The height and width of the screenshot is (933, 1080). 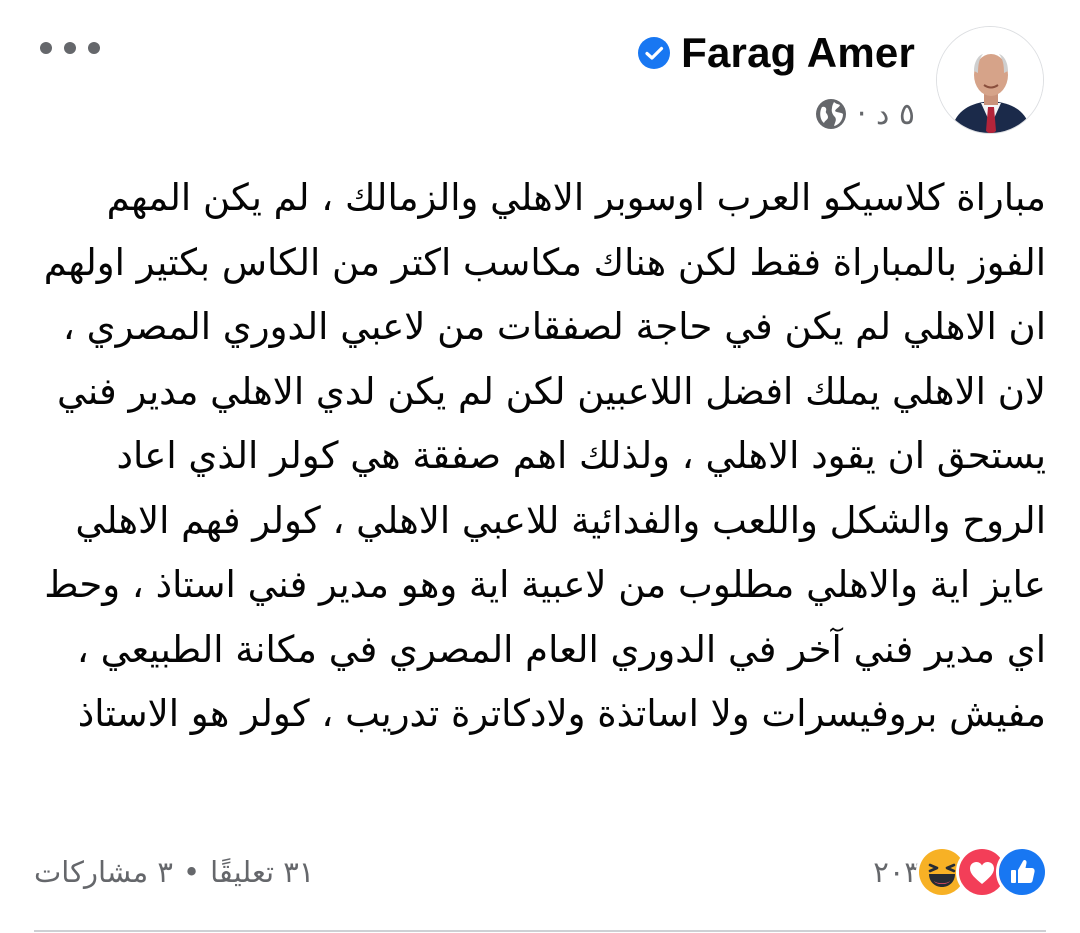 I want to click on more-options-button, so click(x=70, y=48).